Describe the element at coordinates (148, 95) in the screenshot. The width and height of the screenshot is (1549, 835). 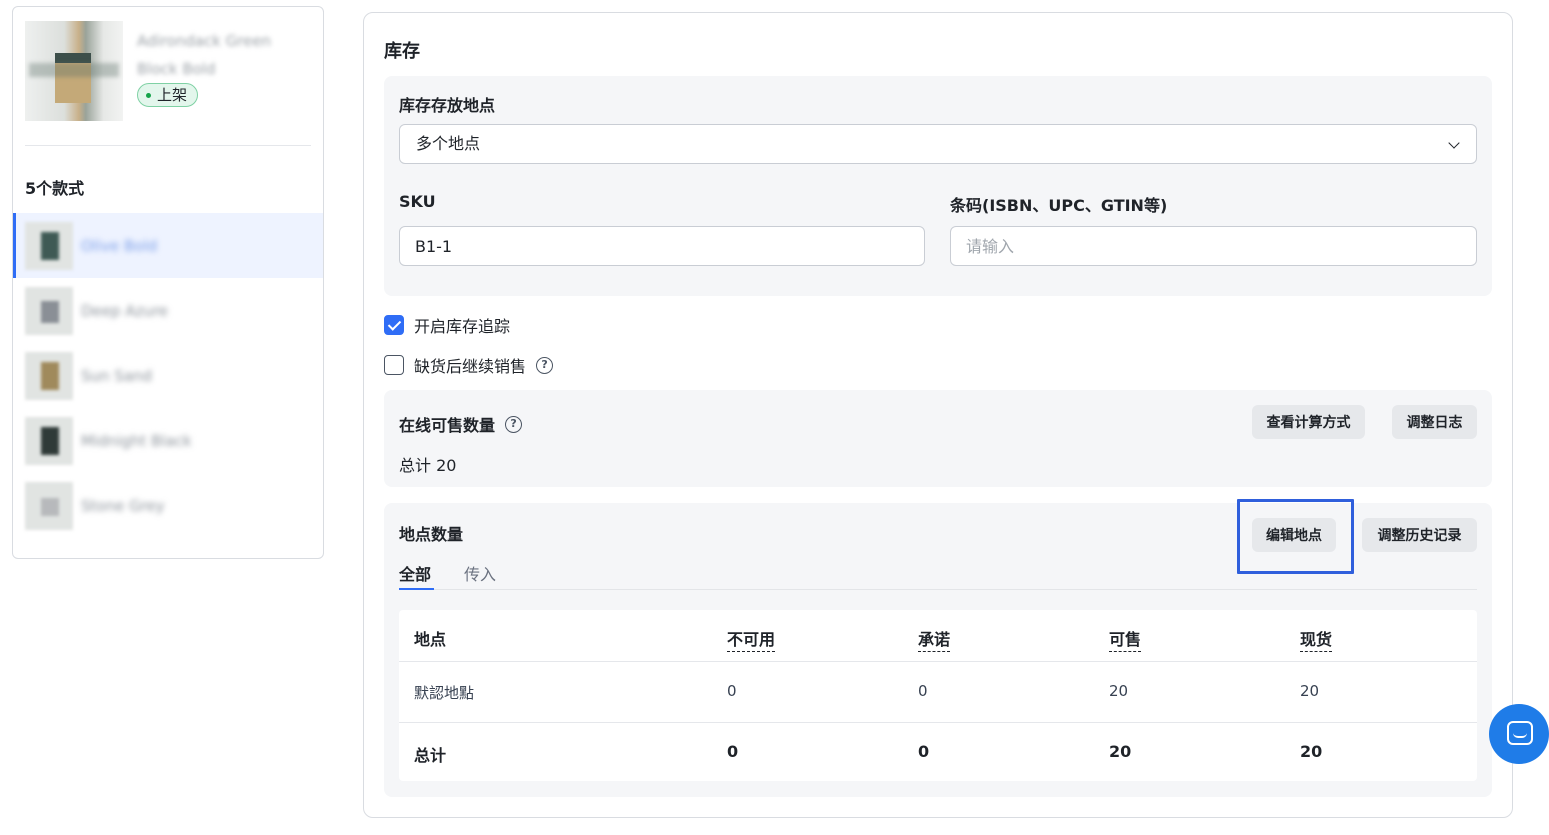
I see `status-dot-icon` at that location.